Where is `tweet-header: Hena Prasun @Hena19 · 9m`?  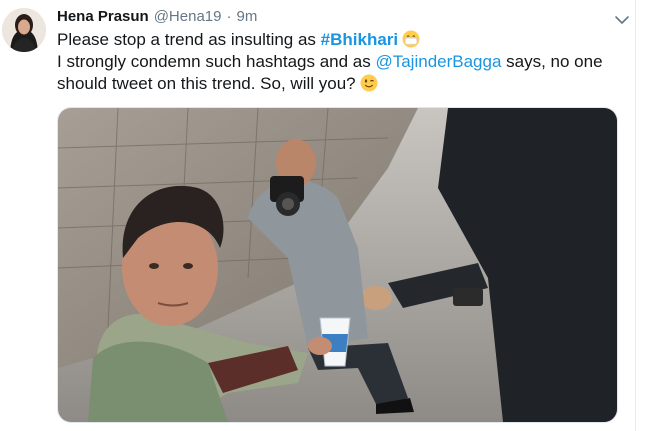 tweet-header: Hena Prasun @Hena19 · 9m is located at coordinates (342, 17).